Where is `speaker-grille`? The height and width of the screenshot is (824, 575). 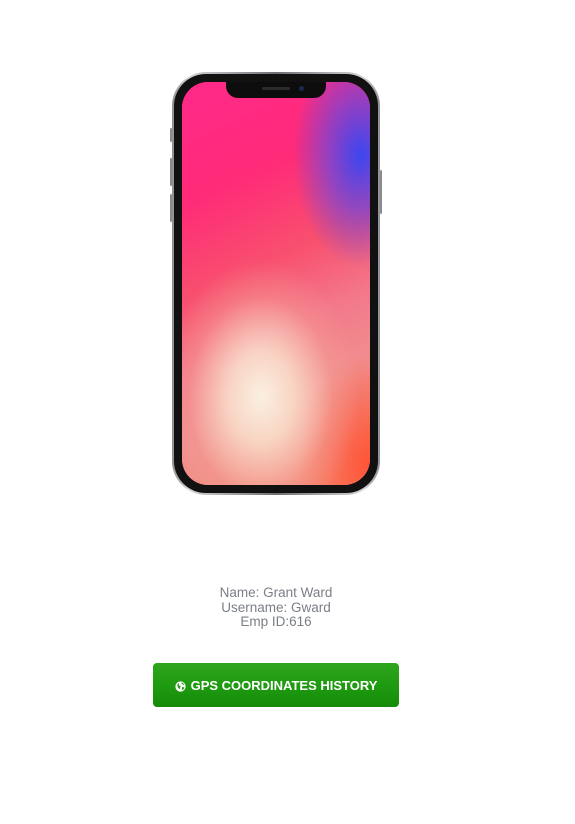 speaker-grille is located at coordinates (276, 88).